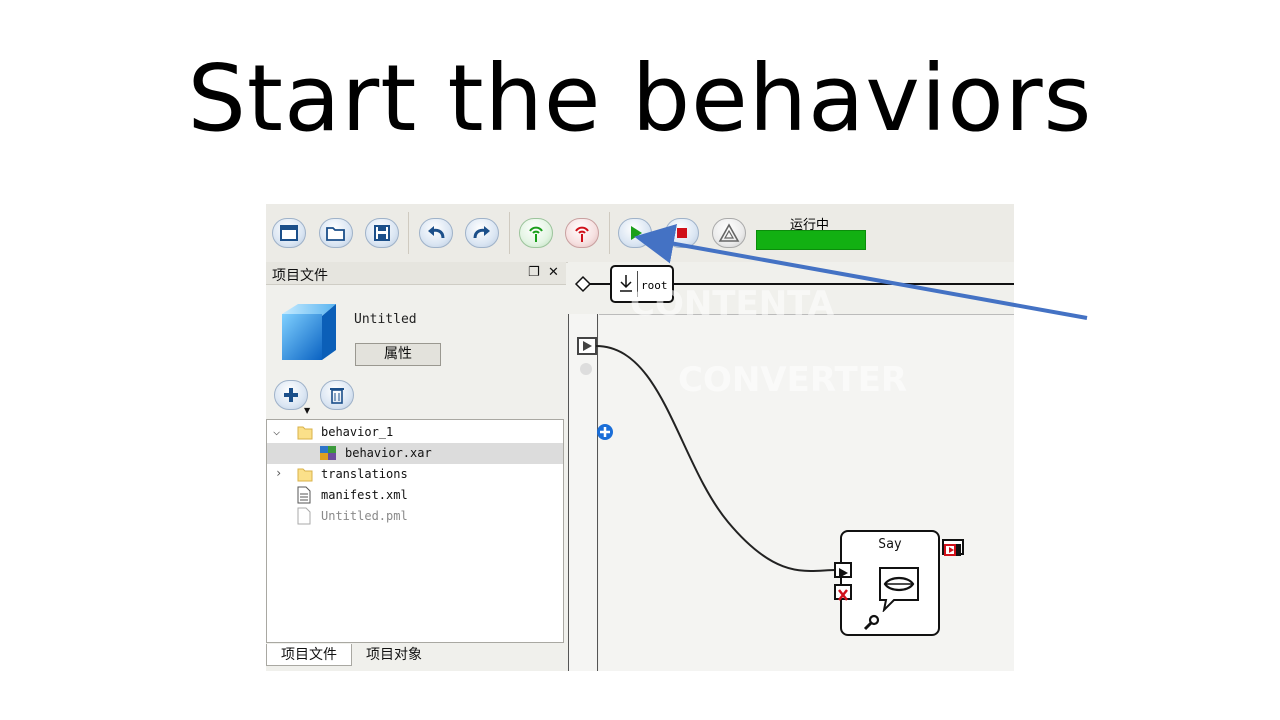 The height and width of the screenshot is (720, 1280). What do you see at coordinates (861, 271) in the screenshot?
I see `annotation-arrow` at bounding box center [861, 271].